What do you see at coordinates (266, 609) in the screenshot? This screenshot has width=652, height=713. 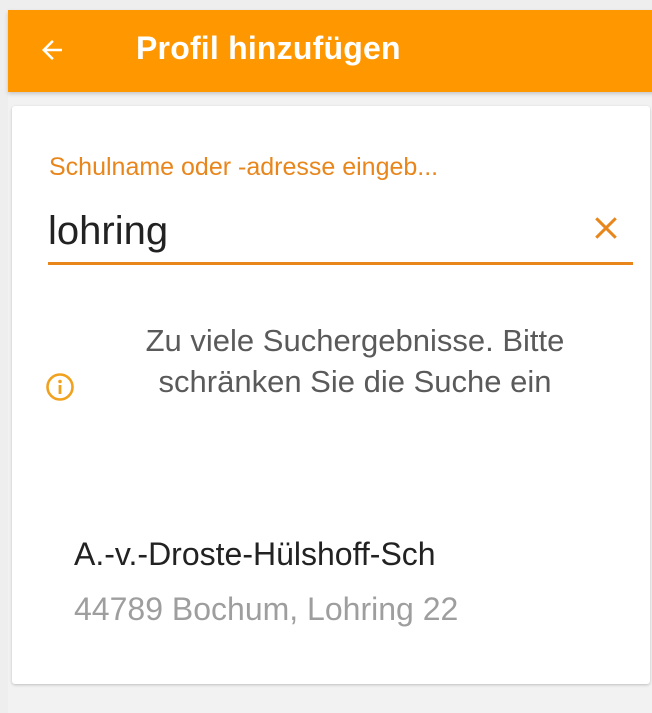 I see `school-address: 44789 Bochum, Lohring 22` at bounding box center [266, 609].